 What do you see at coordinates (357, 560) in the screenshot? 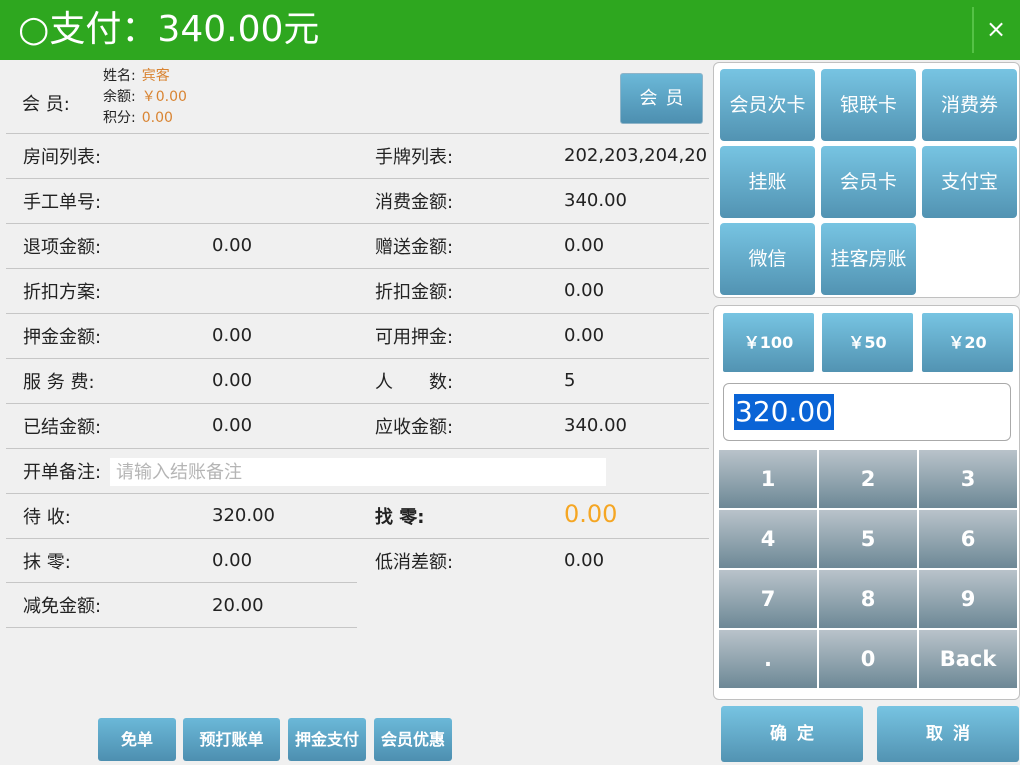
I see `row-rounding: 抹 零: 0.00 低消差额: 0.00` at bounding box center [357, 560].